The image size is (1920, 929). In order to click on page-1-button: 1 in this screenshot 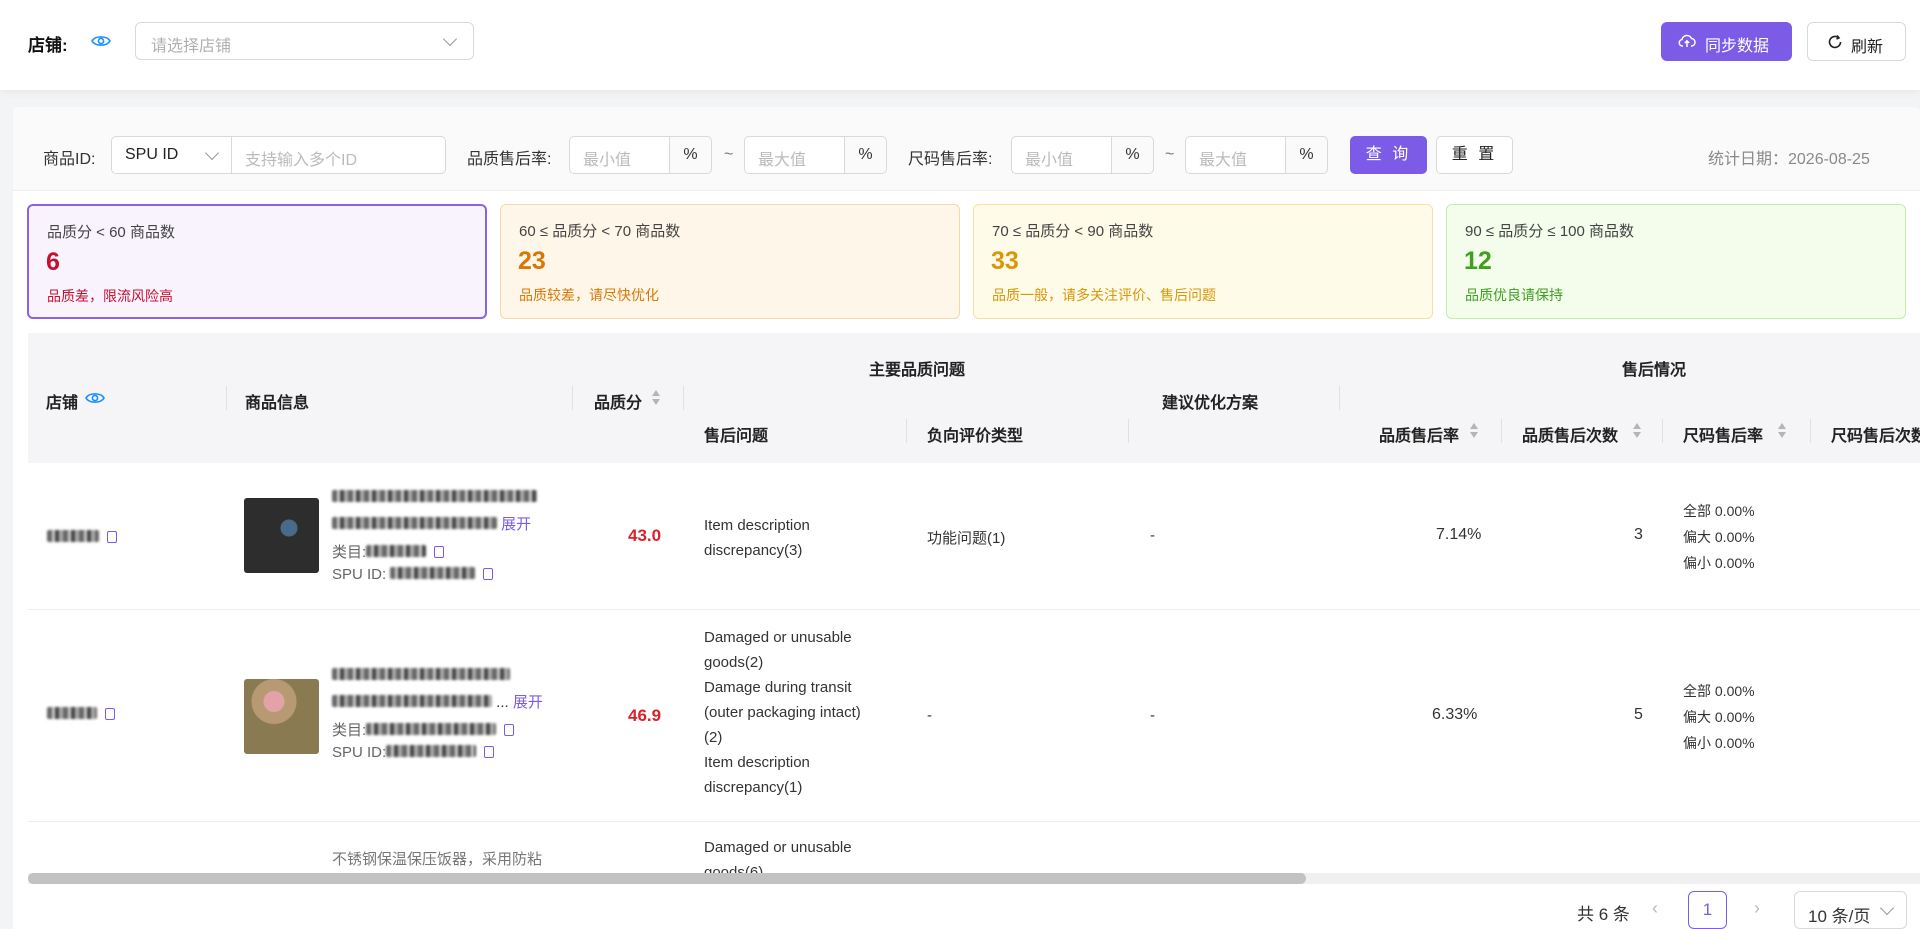, I will do `click(1707, 910)`.